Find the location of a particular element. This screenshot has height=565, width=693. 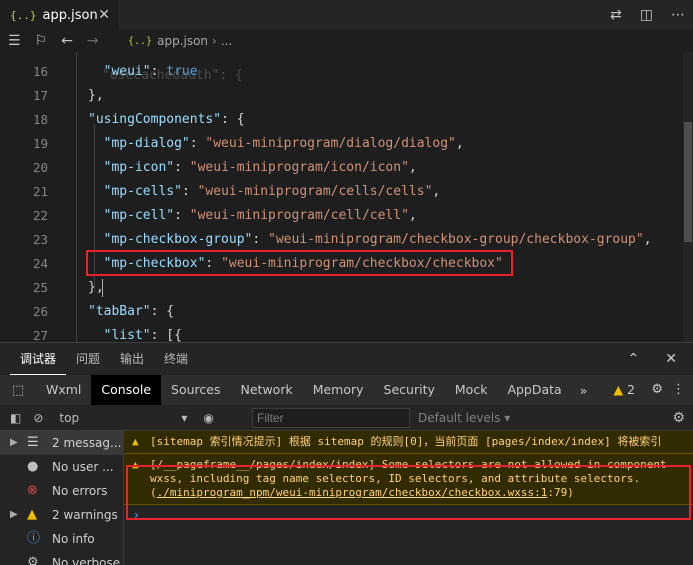

console-settings-icon: ⚙ is located at coordinates (678, 418).